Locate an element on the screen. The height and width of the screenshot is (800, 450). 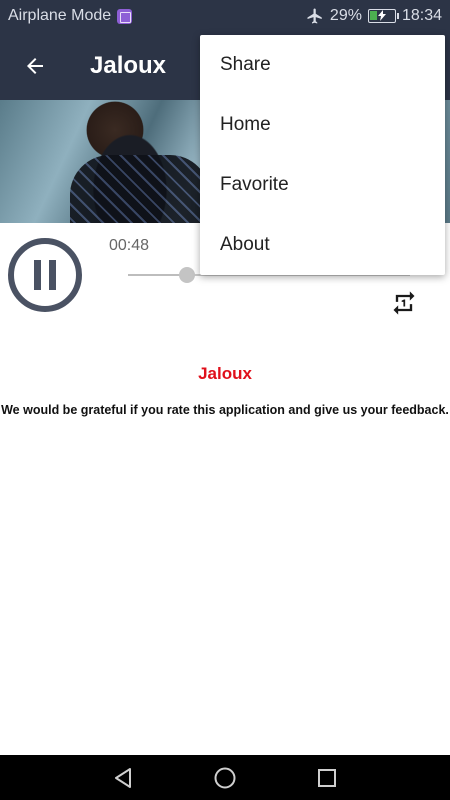
repeat-one-icon is located at coordinates (404, 303).